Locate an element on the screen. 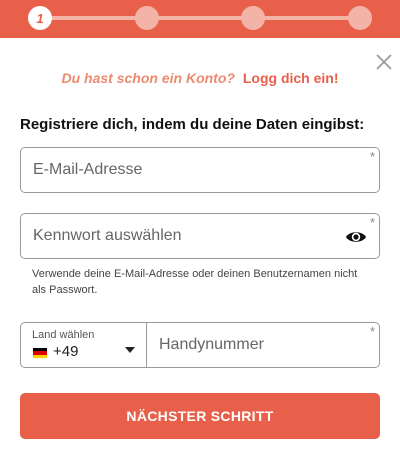 The image size is (400, 450). password-placeholder: Kennwort auswählen is located at coordinates (107, 235).